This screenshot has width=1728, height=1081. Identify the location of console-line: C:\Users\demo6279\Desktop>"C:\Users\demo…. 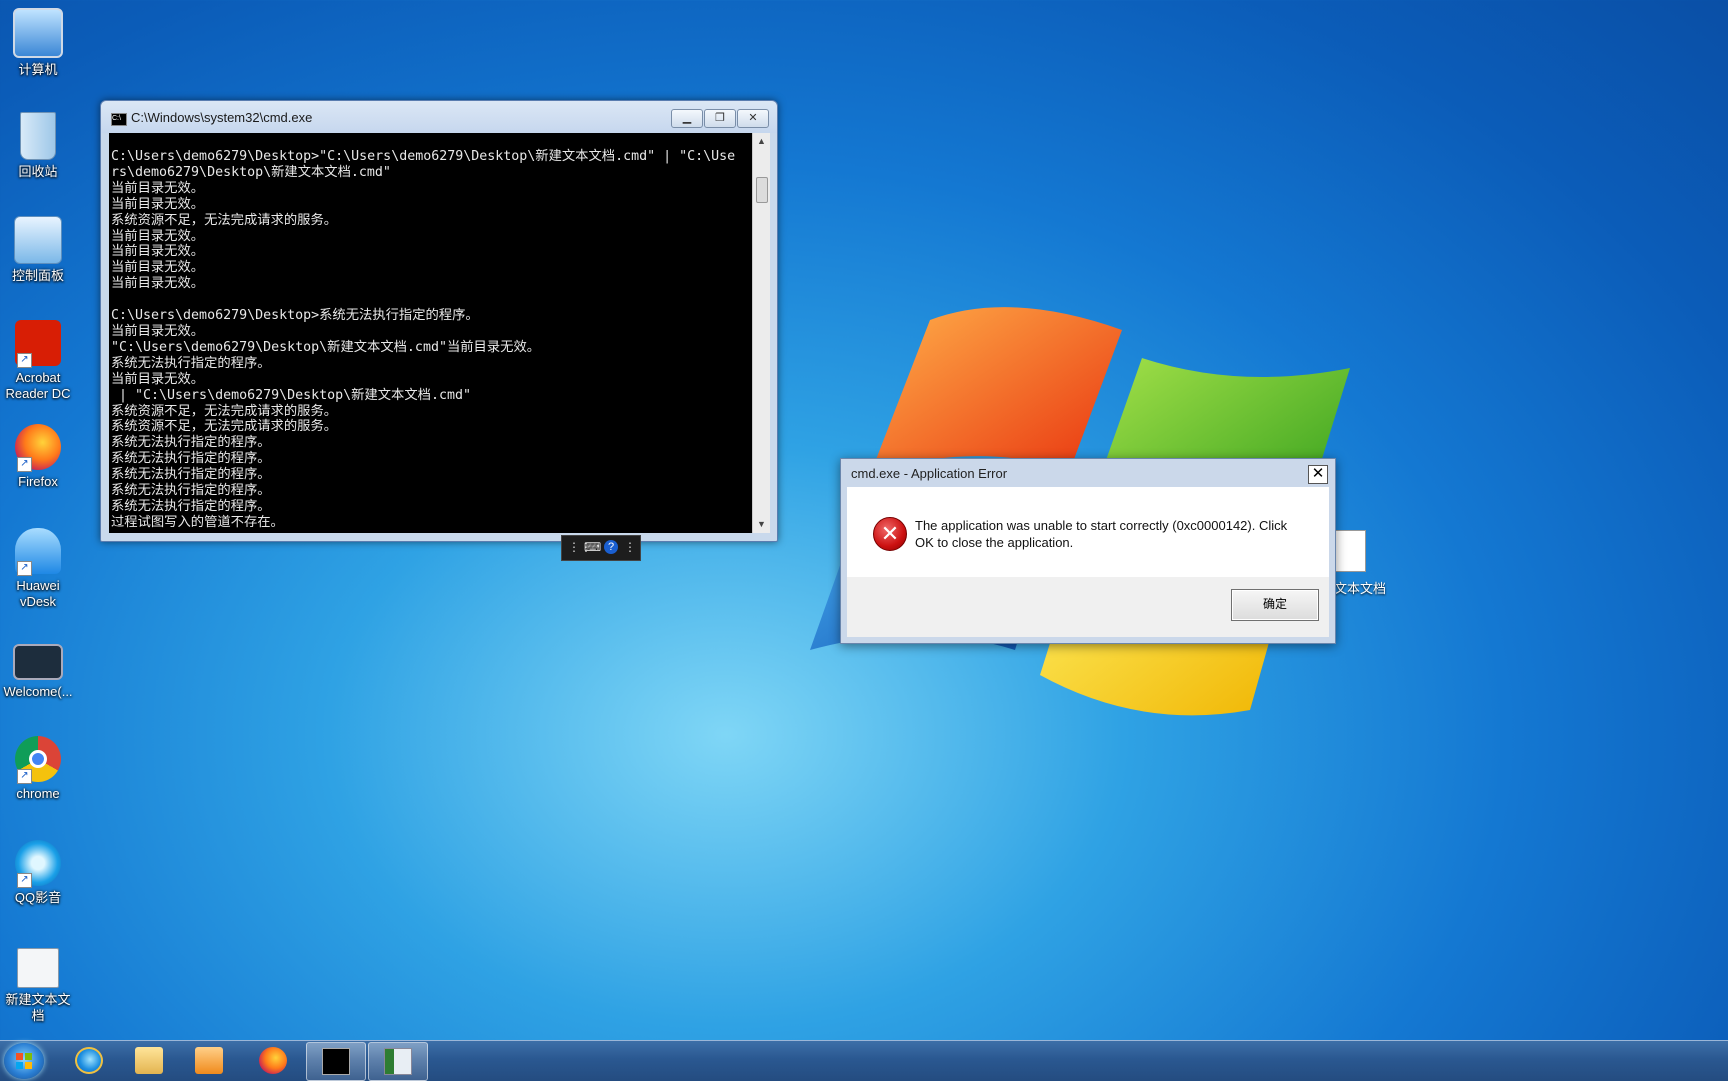
(423, 156).